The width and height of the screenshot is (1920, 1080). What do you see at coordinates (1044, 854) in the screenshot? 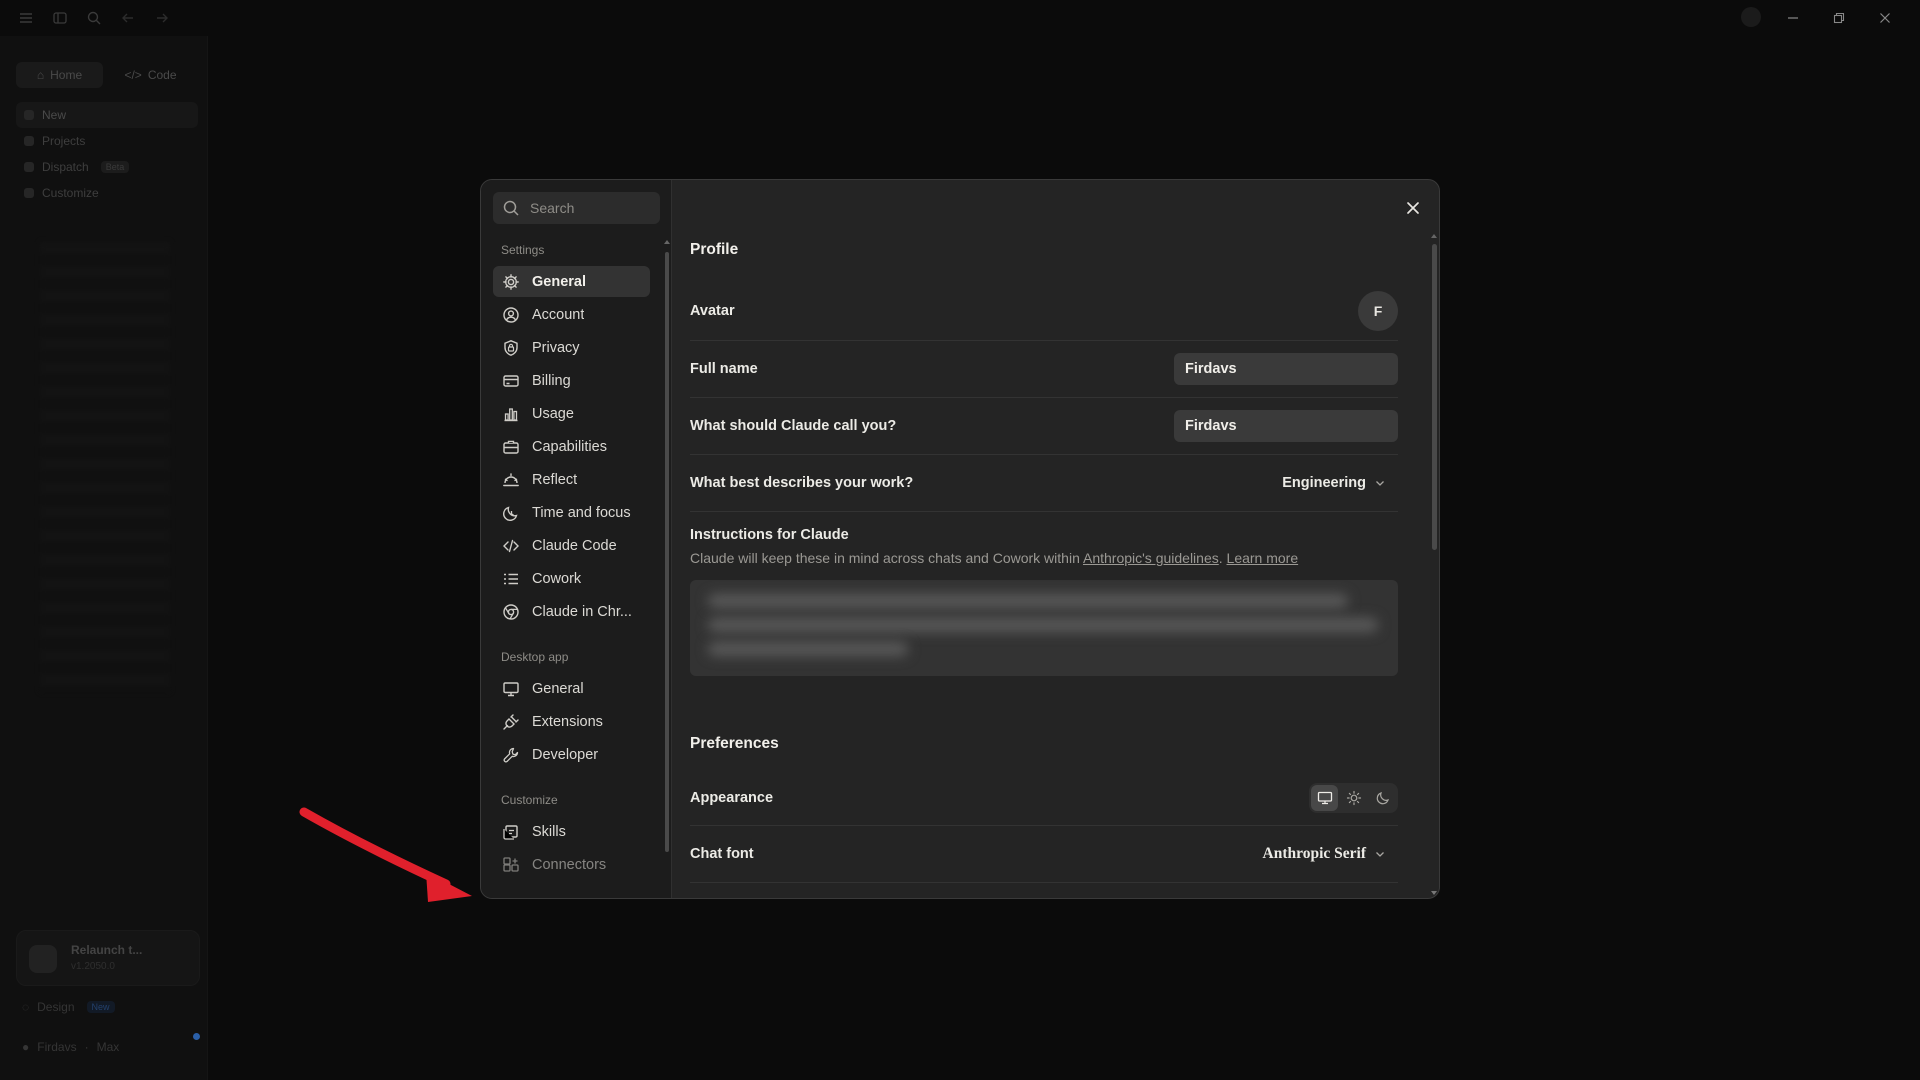
I see `chat-font-row: Chat font Anthropic Serif` at bounding box center [1044, 854].